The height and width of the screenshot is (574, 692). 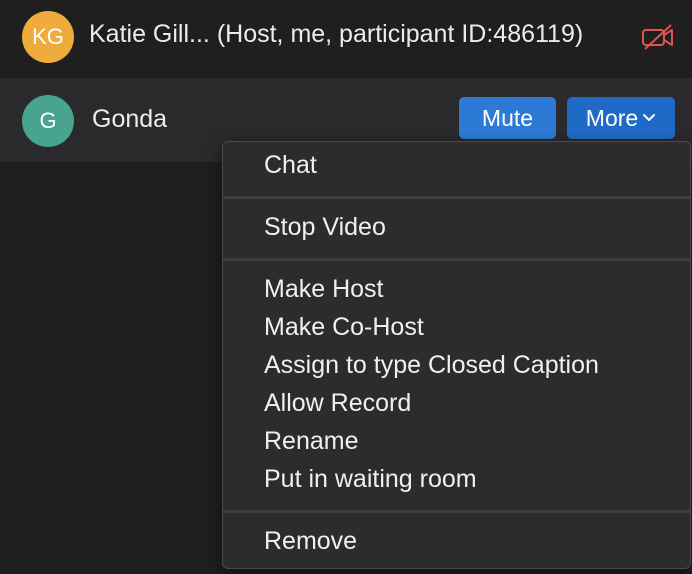 What do you see at coordinates (649, 117) in the screenshot?
I see `chevron-down-icon` at bounding box center [649, 117].